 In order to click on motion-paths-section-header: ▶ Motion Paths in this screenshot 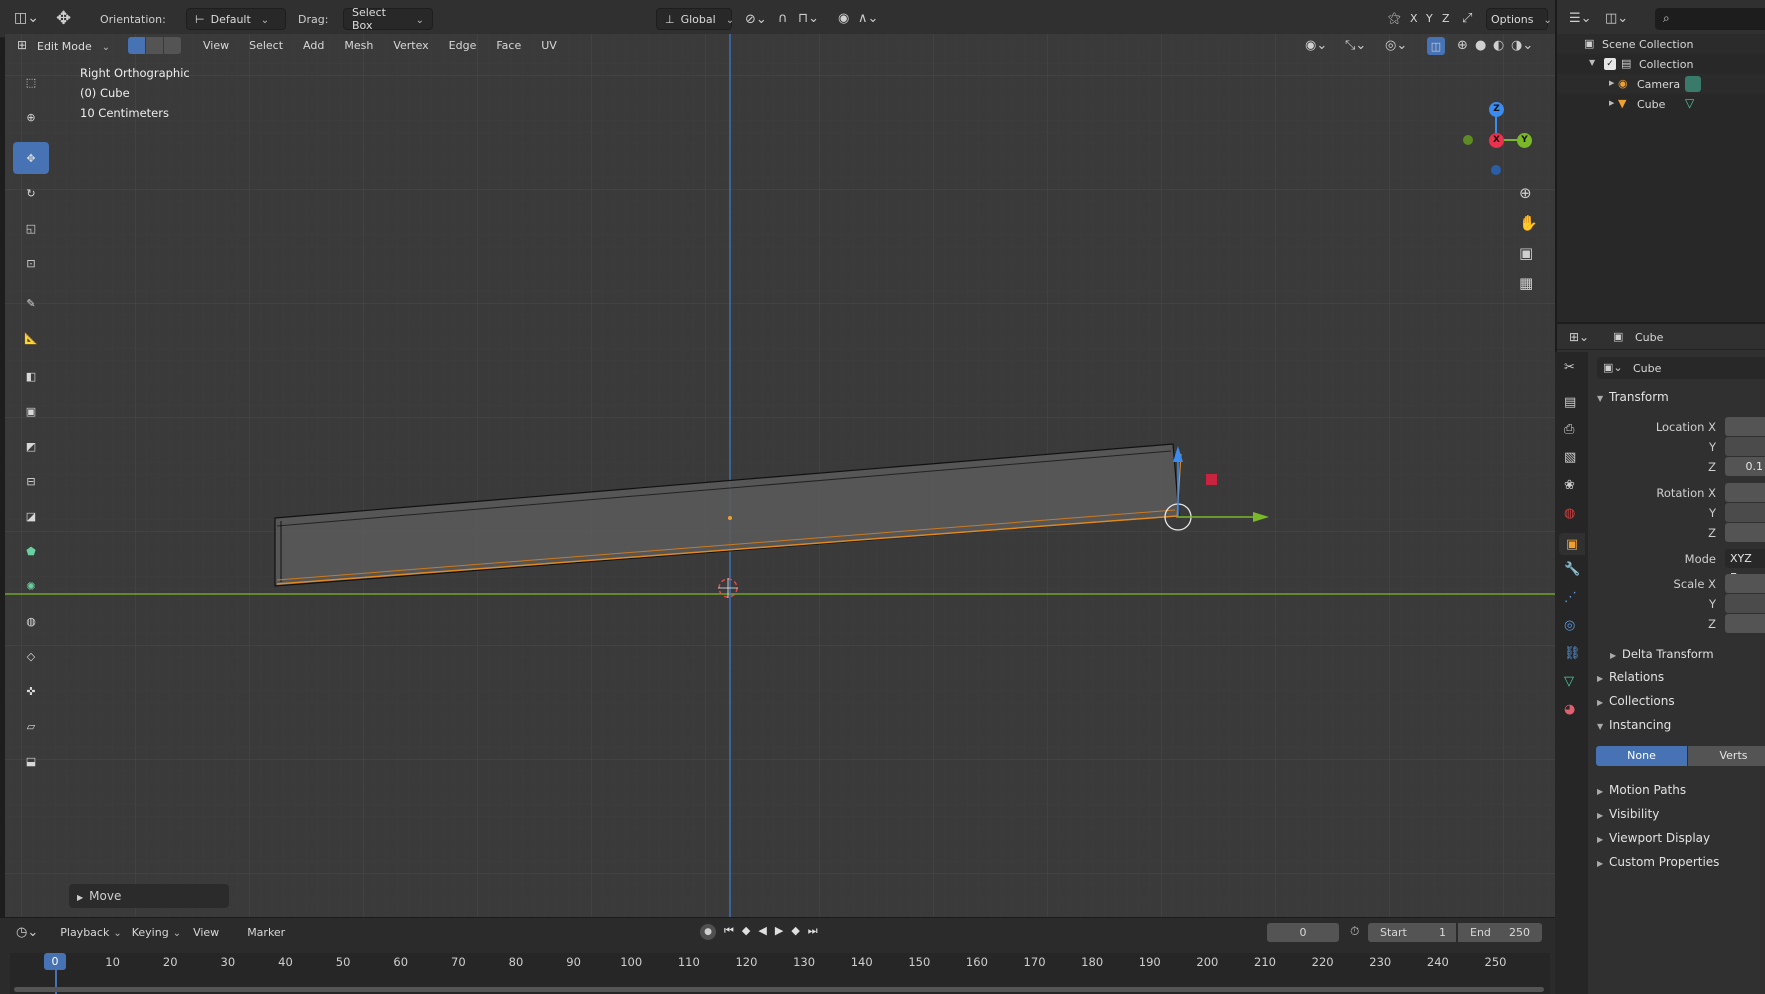, I will do `click(1641, 790)`.